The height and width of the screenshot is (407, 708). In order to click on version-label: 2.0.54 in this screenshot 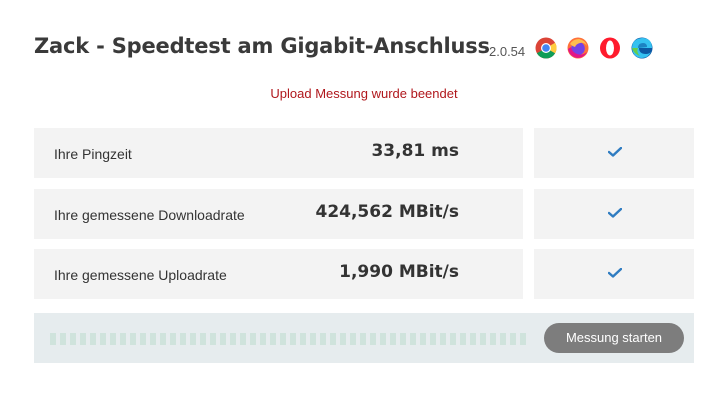, I will do `click(507, 51)`.